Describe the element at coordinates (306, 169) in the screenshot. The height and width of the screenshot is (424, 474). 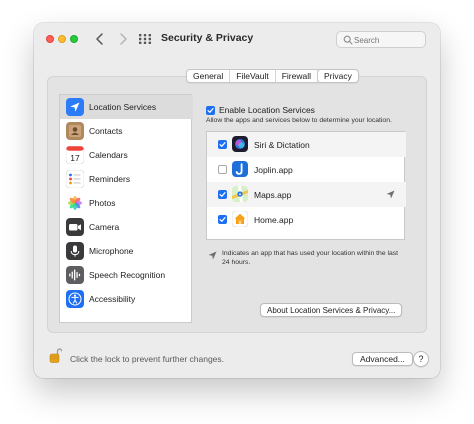
I see `list-item: Joplin.app` at that location.